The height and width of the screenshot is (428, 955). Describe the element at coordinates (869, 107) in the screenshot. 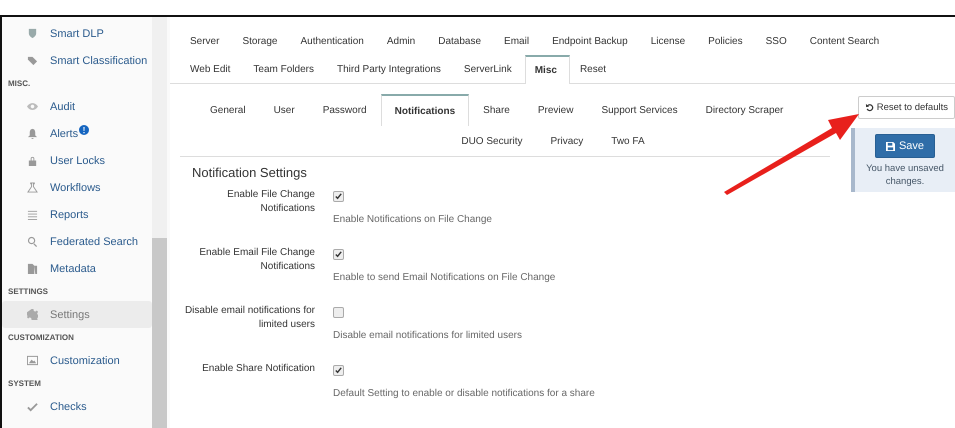

I see `undo-icon` at that location.